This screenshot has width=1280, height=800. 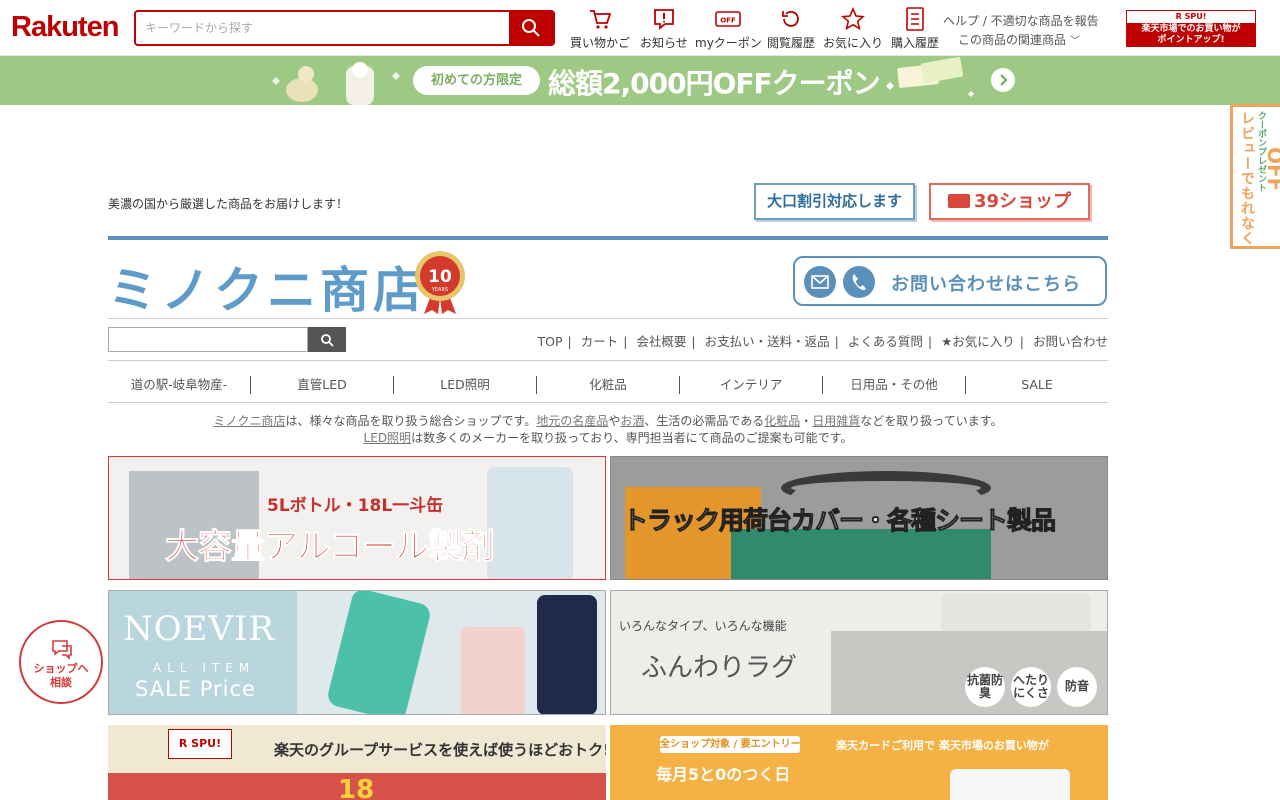 I want to click on anniversary-badge: 10 YEARS, so click(x=440, y=282).